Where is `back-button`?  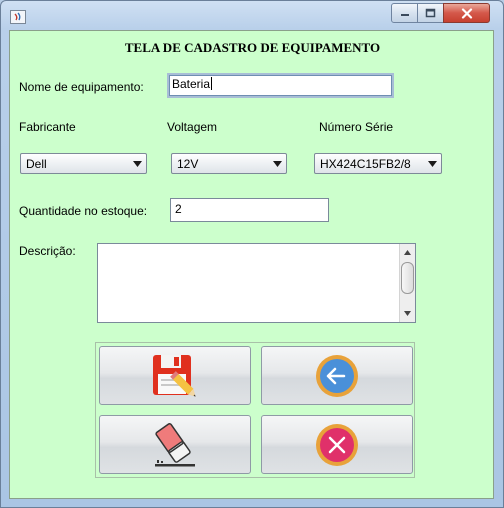
back-button is located at coordinates (337, 375).